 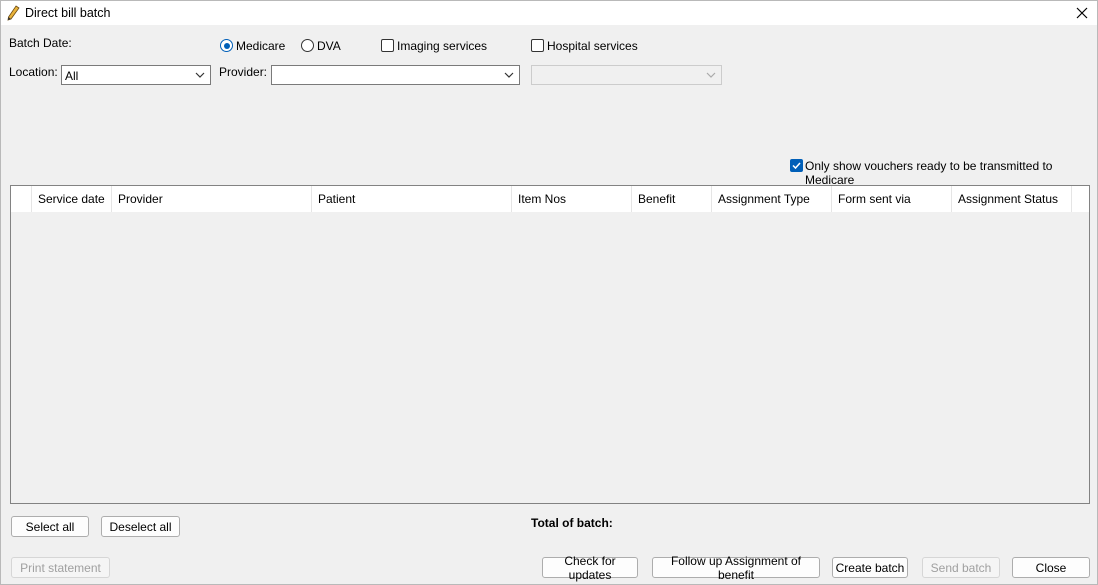 What do you see at coordinates (329, 46) in the screenshot?
I see `dva-radio-label: DVA` at bounding box center [329, 46].